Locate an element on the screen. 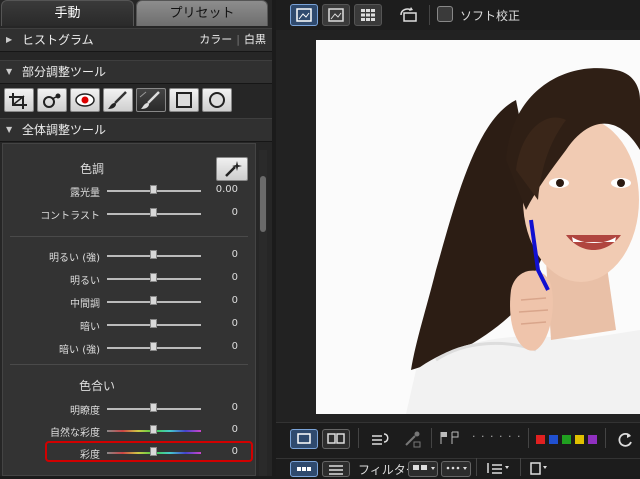  flag-filter-dropdown is located at coordinates (423, 469).